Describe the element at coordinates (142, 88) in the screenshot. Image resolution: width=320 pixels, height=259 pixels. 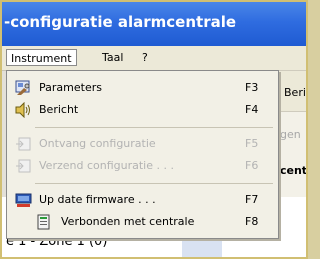
I see `menu-item-parameters: Parameters F3` at that location.